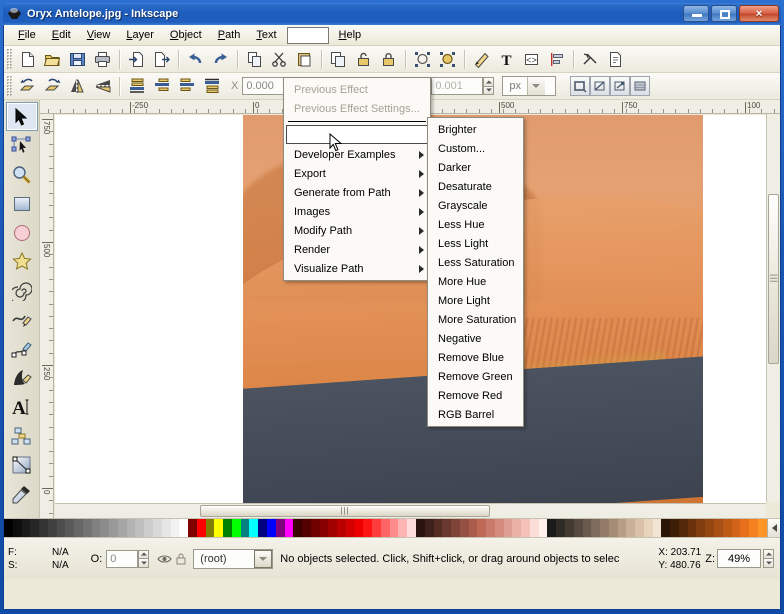  I want to click on bezier-tool, so click(22, 348).